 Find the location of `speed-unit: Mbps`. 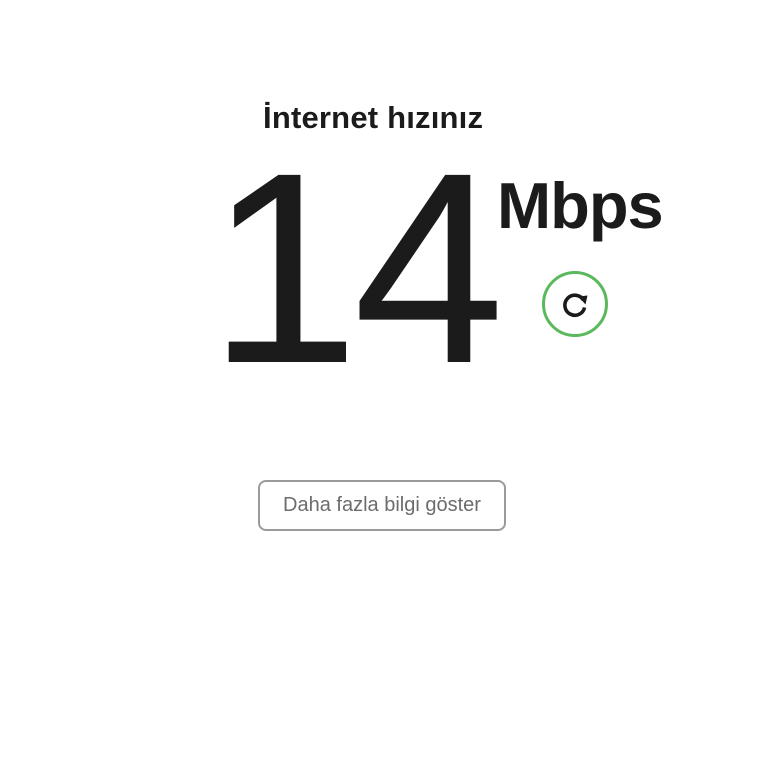

speed-unit: Mbps is located at coordinates (580, 205).